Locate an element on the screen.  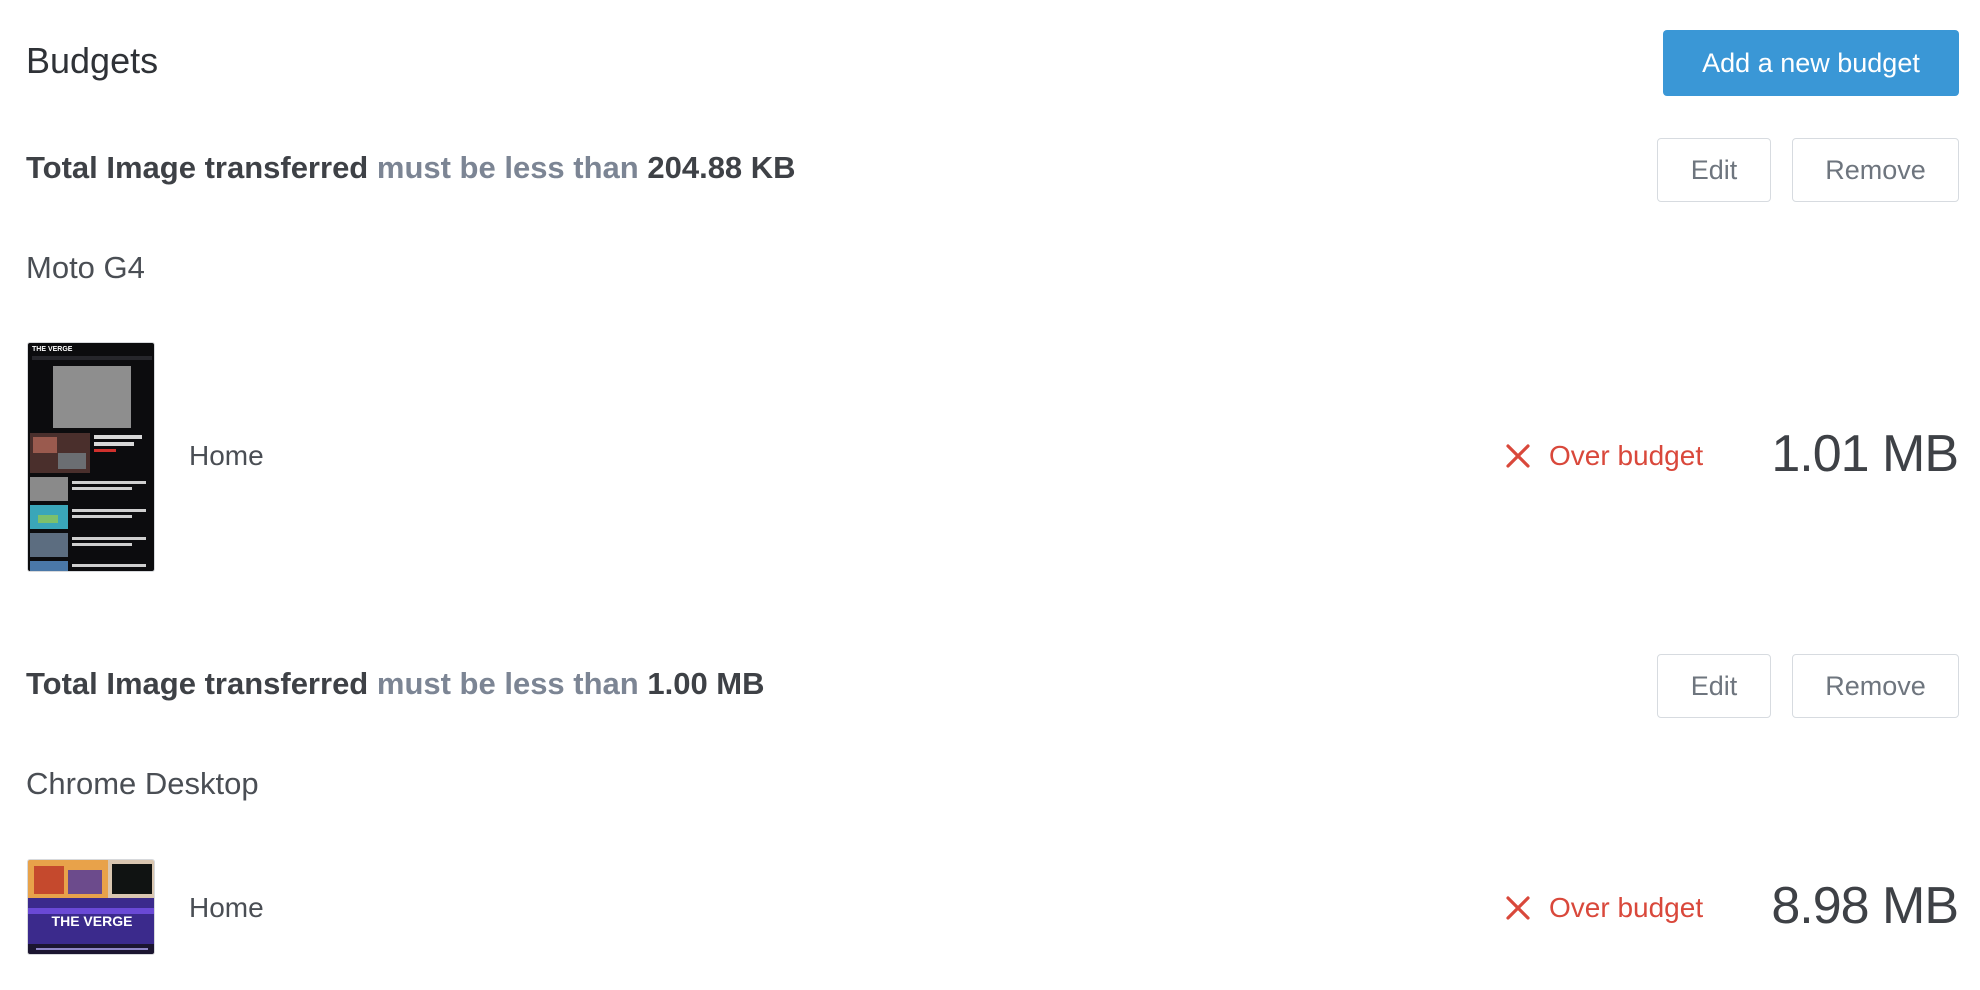
metric-value: 1.01 MB is located at coordinates (1865, 454).